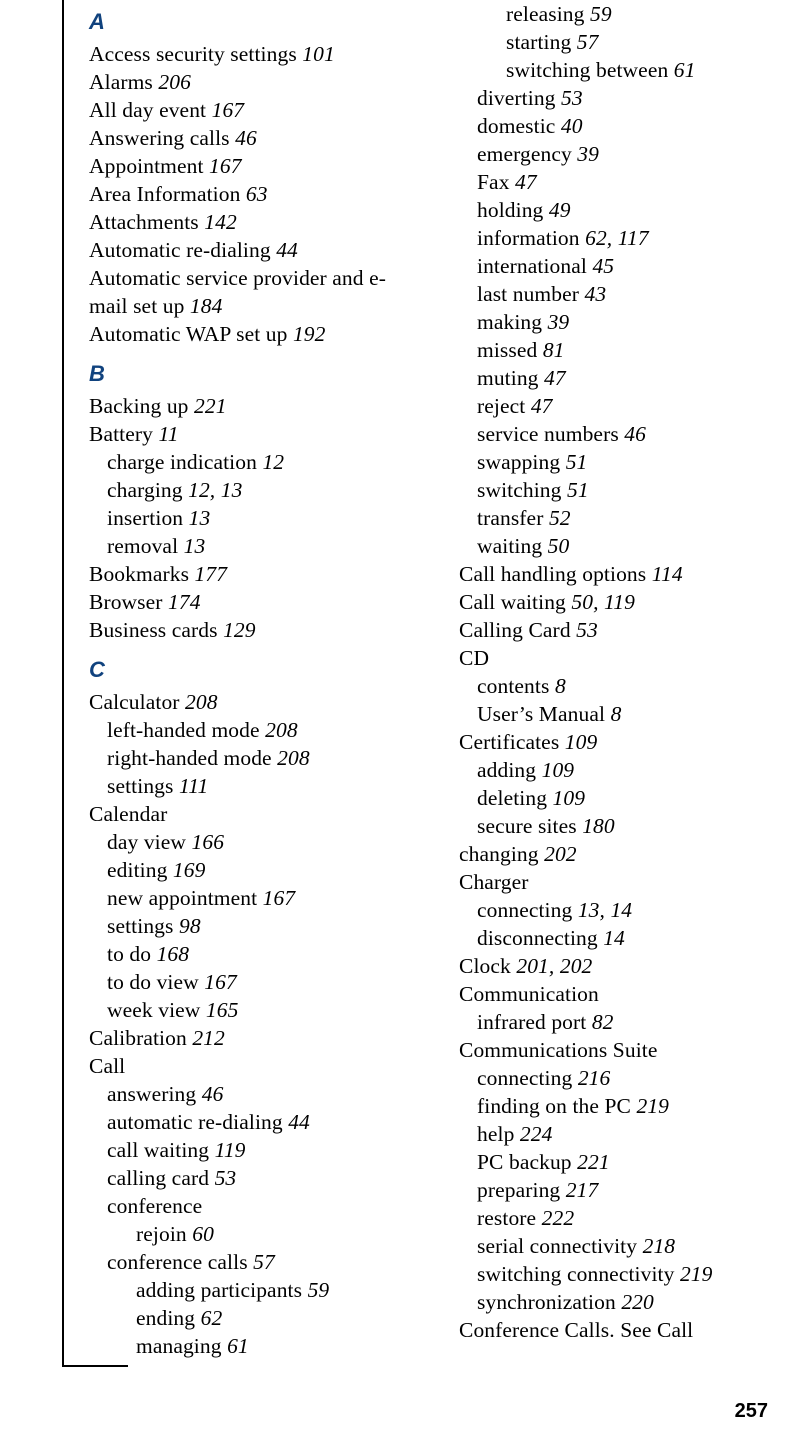  What do you see at coordinates (222, 1010) in the screenshot?
I see `index-entry-page-numbers: 165` at bounding box center [222, 1010].